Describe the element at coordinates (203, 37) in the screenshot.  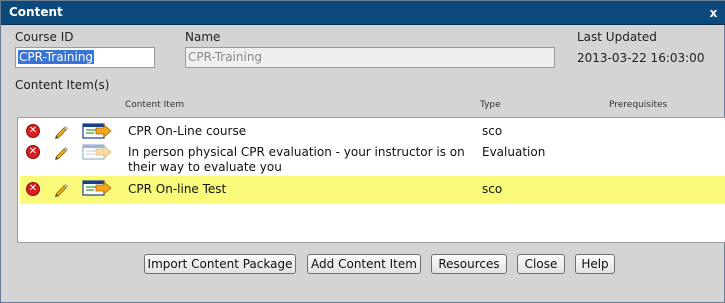
I see `name-label: Name` at that location.